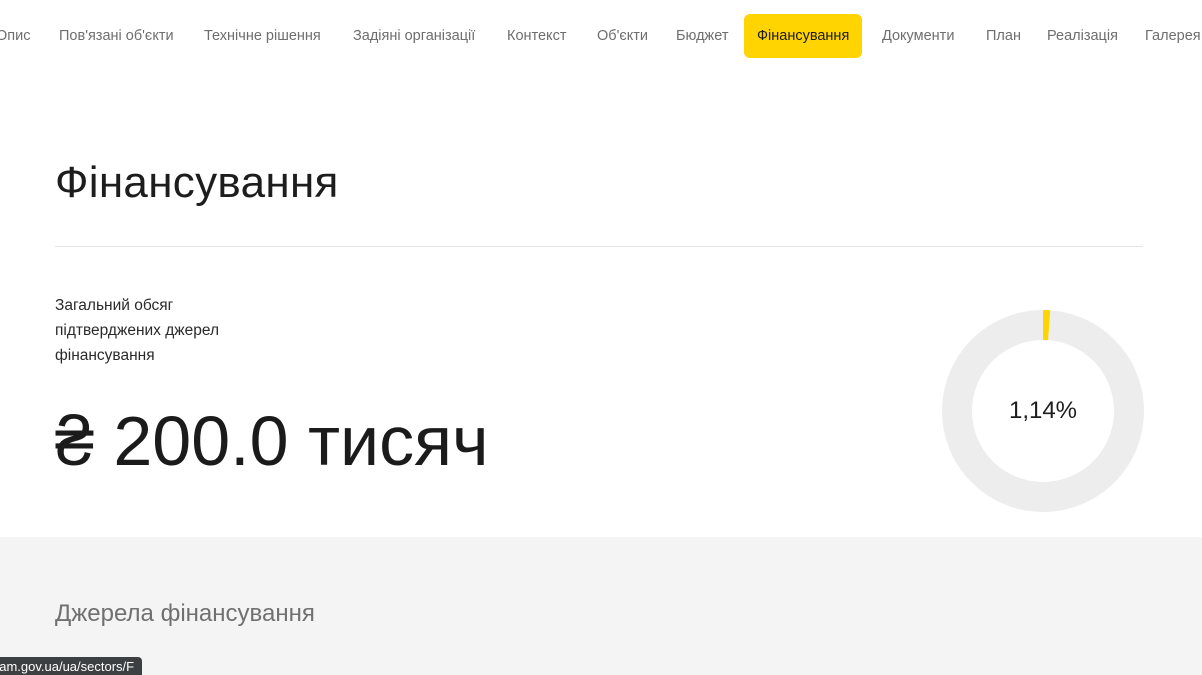 The image size is (1202, 675). What do you see at coordinates (1173, 36) in the screenshot?
I see `tab-gallery: Галерея` at bounding box center [1173, 36].